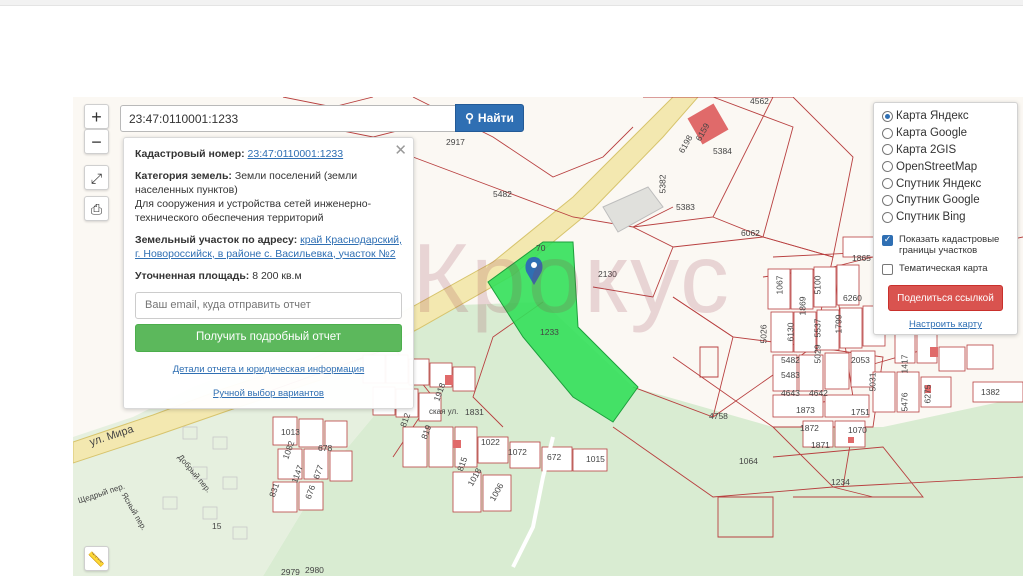  What do you see at coordinates (517, 452) in the screenshot?
I see `map-label: 1072` at bounding box center [517, 452].